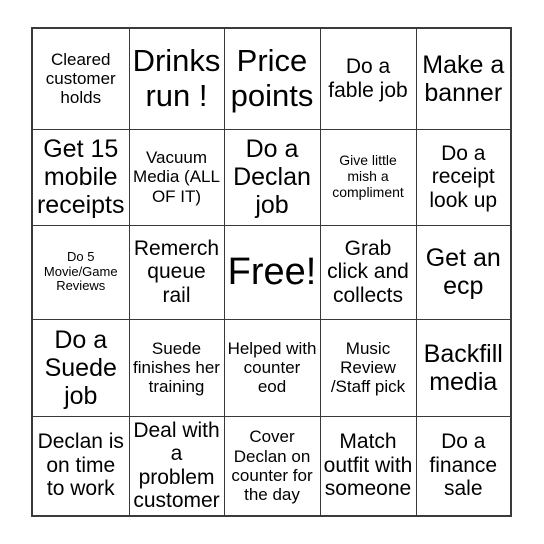  I want to click on bingo-cell-label: Suede finishes her training, so click(176, 367).